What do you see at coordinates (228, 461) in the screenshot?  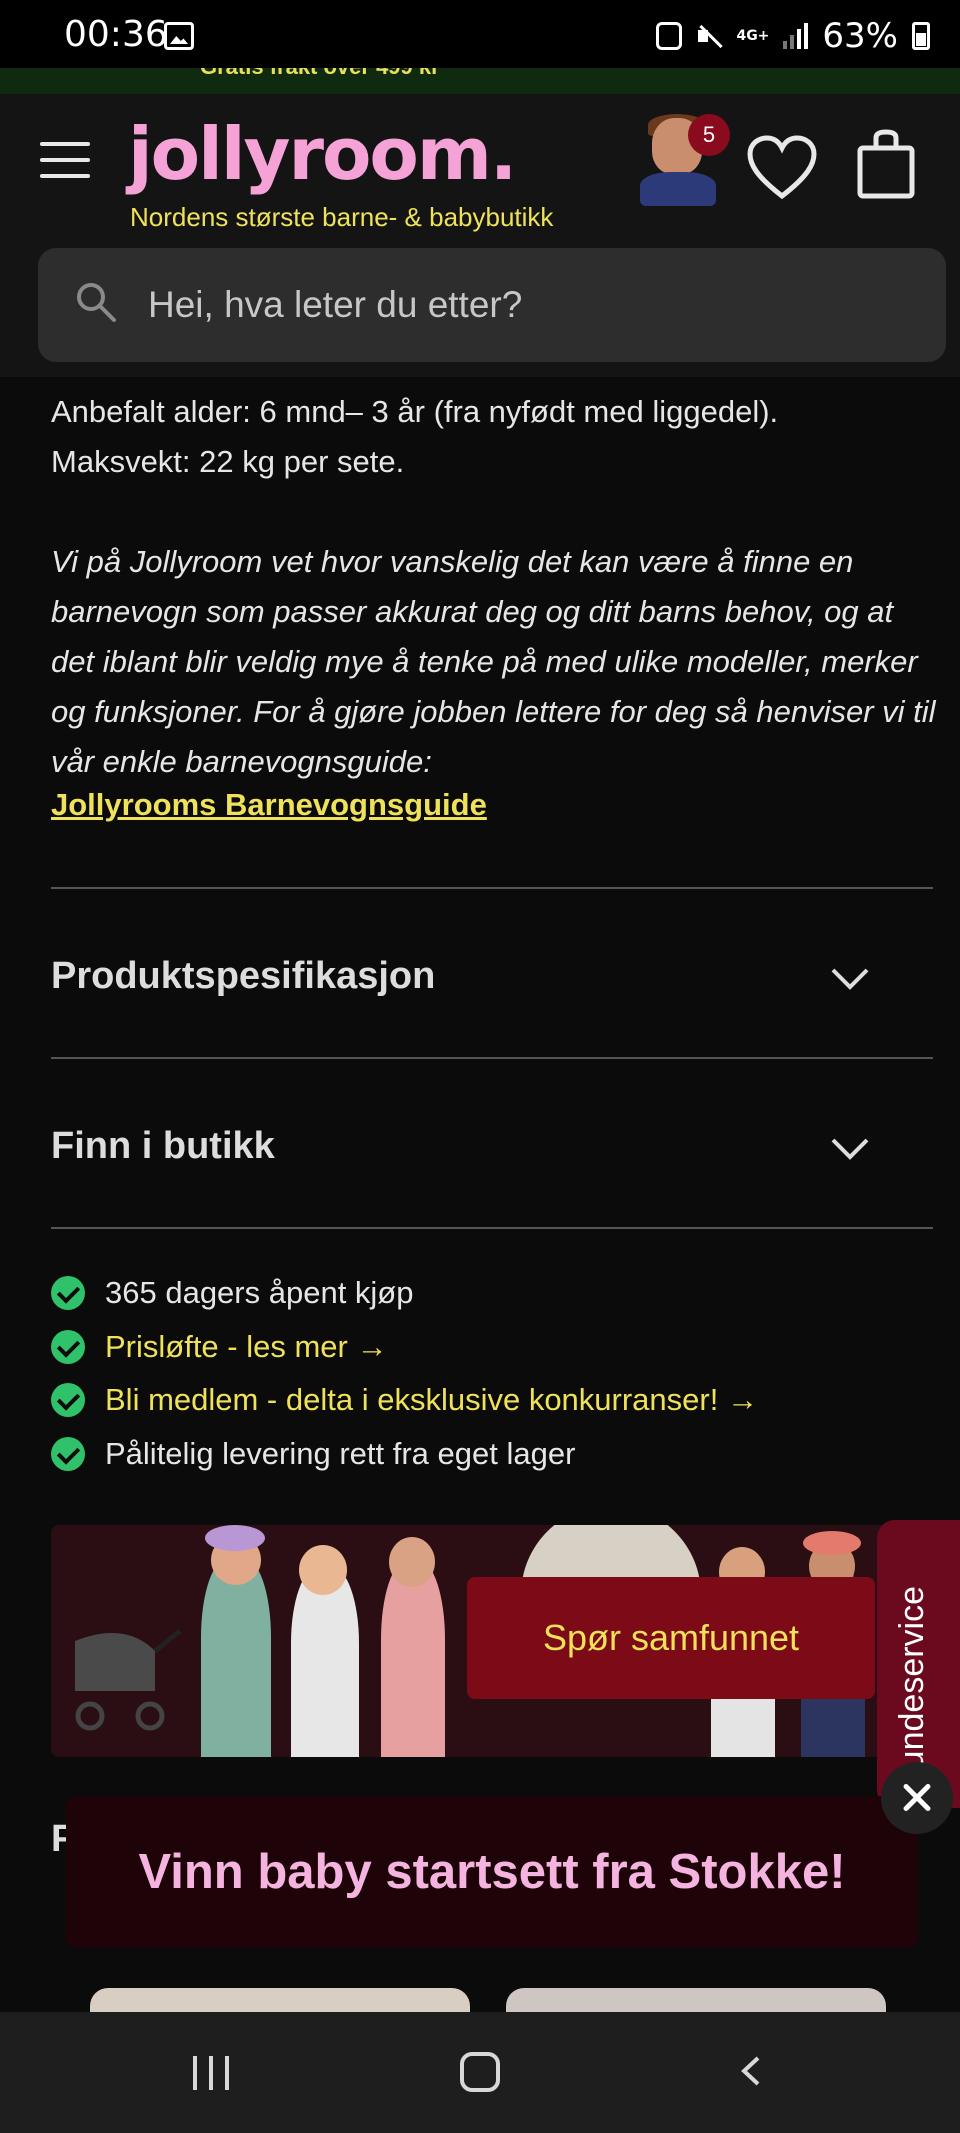 I see `max-weight-line: Maksvekt: 22 kg per sete.` at bounding box center [228, 461].